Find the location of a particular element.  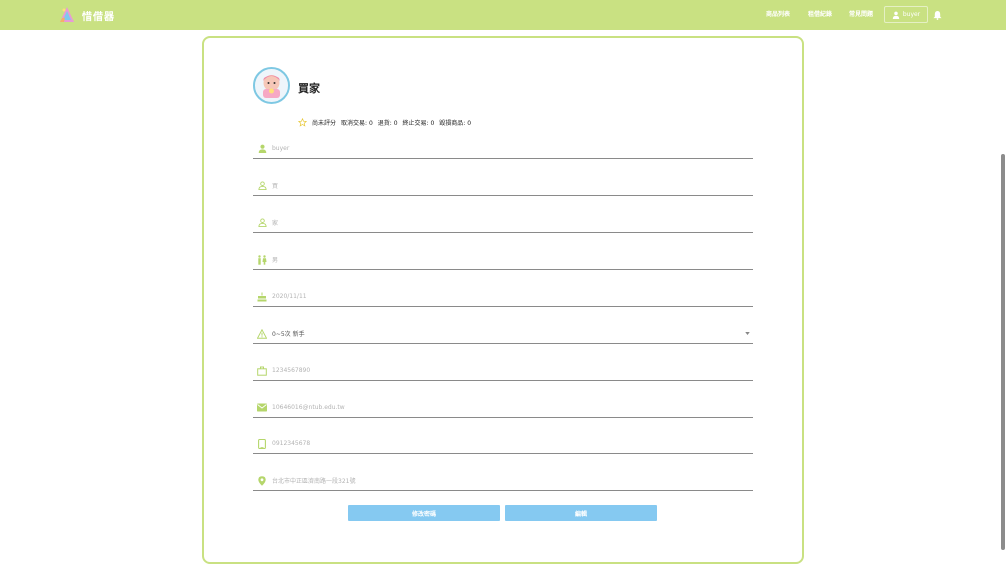

surname-field-row is located at coordinates (503, 186).